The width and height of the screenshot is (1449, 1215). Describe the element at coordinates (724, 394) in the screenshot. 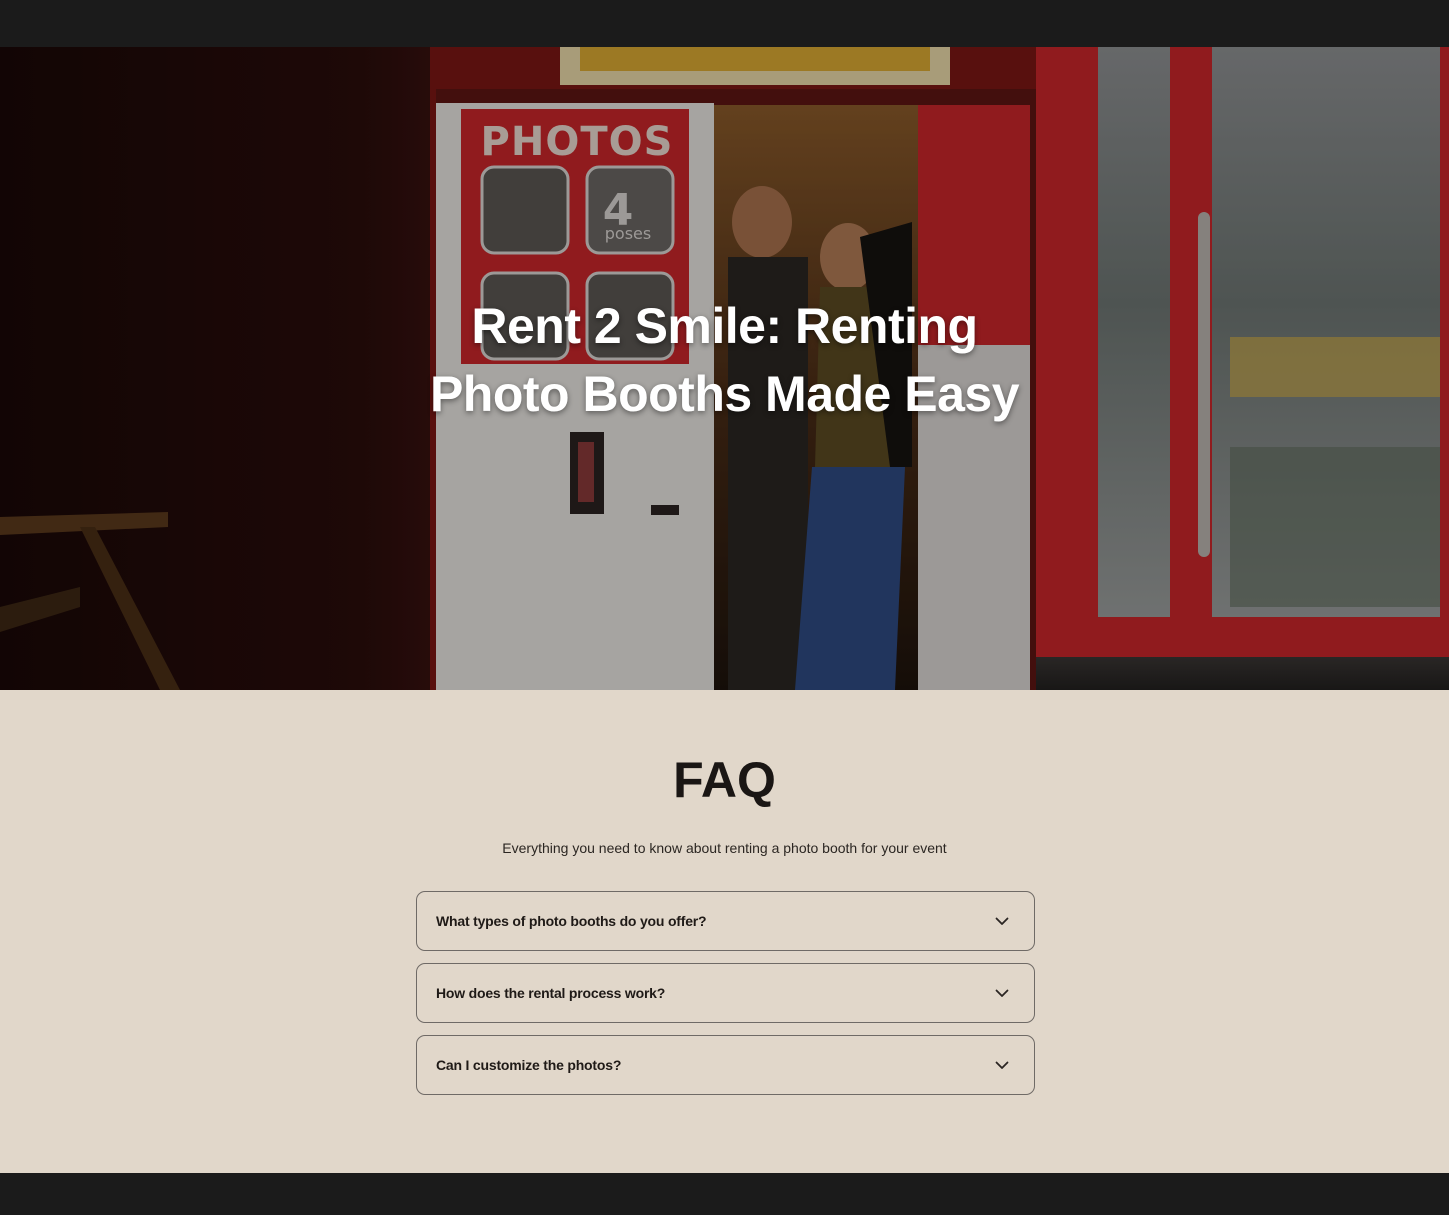

I see `hero-title-line-2: Photo Booths Made Easy` at that location.